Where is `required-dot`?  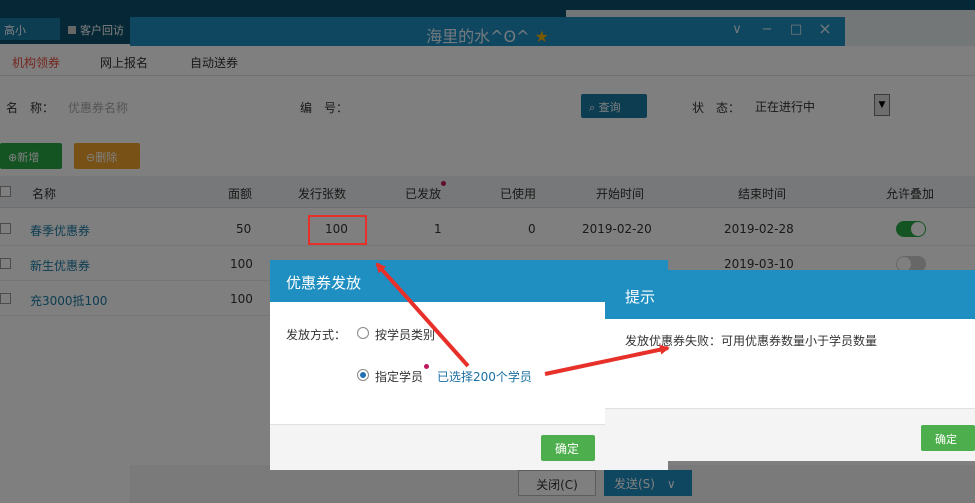
required-dot is located at coordinates (426, 366).